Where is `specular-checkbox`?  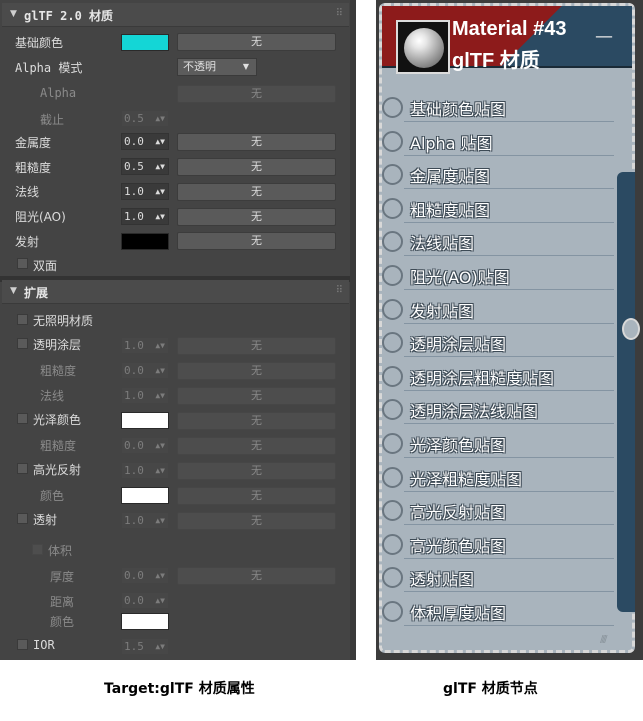
specular-checkbox is located at coordinates (22, 468).